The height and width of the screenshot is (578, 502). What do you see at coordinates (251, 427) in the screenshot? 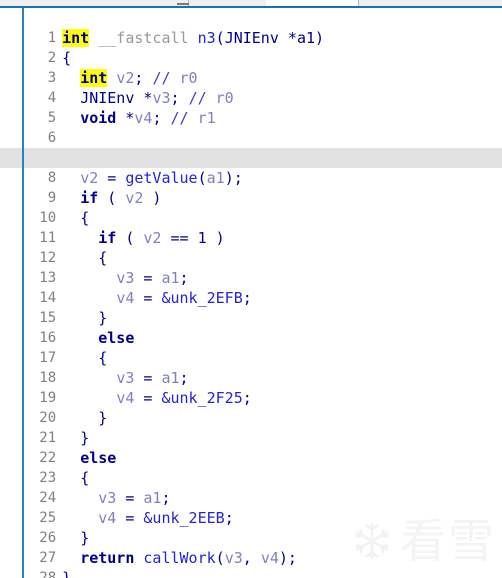
I see `code-line: 21 }` at bounding box center [251, 427].